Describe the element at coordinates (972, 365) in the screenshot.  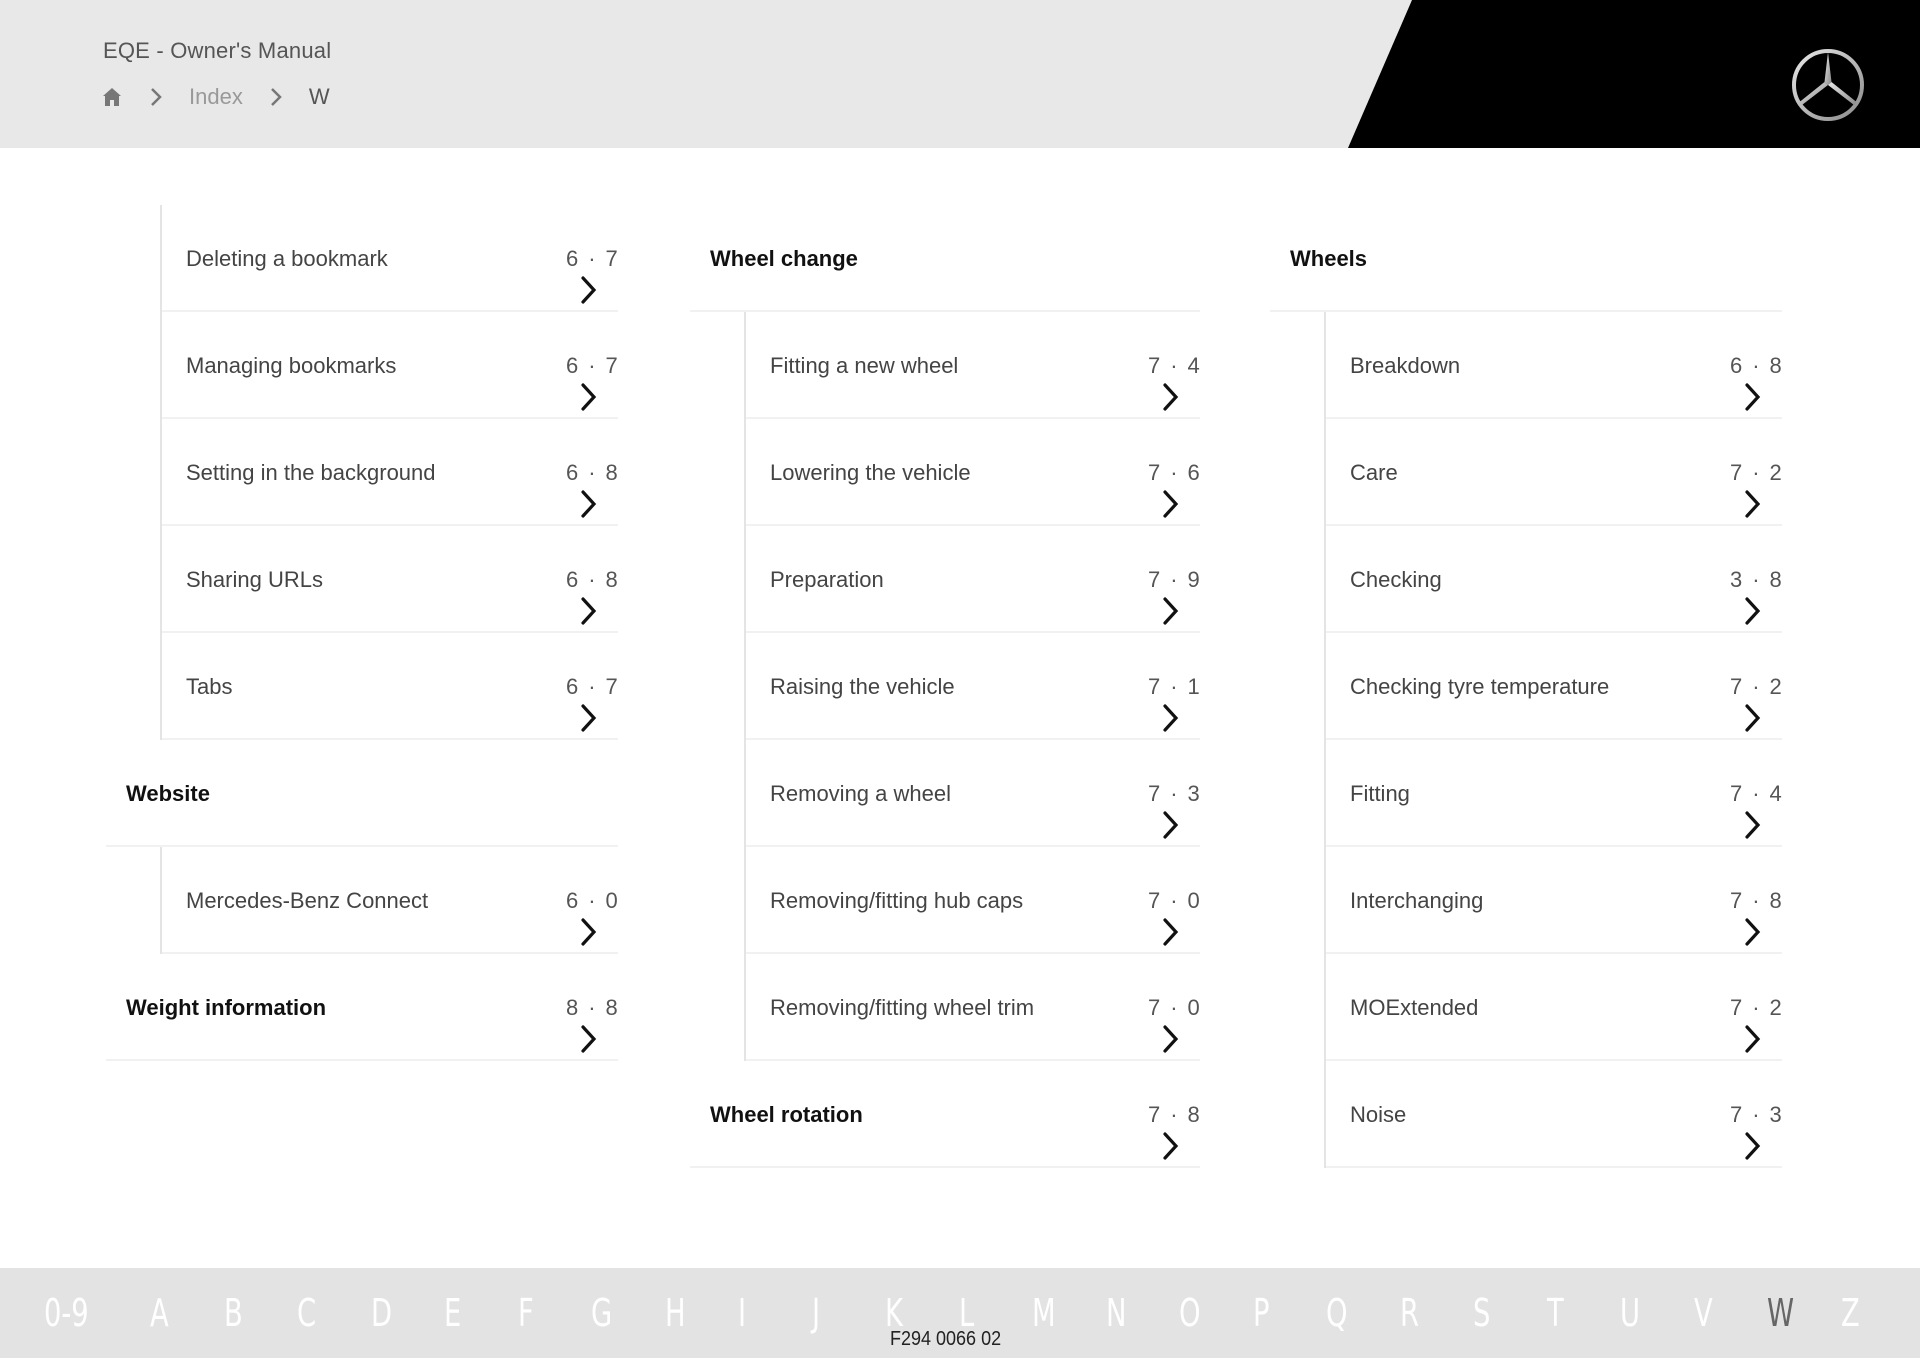
I see `index-sub-entry: Fitting a new wheel 7·4` at that location.